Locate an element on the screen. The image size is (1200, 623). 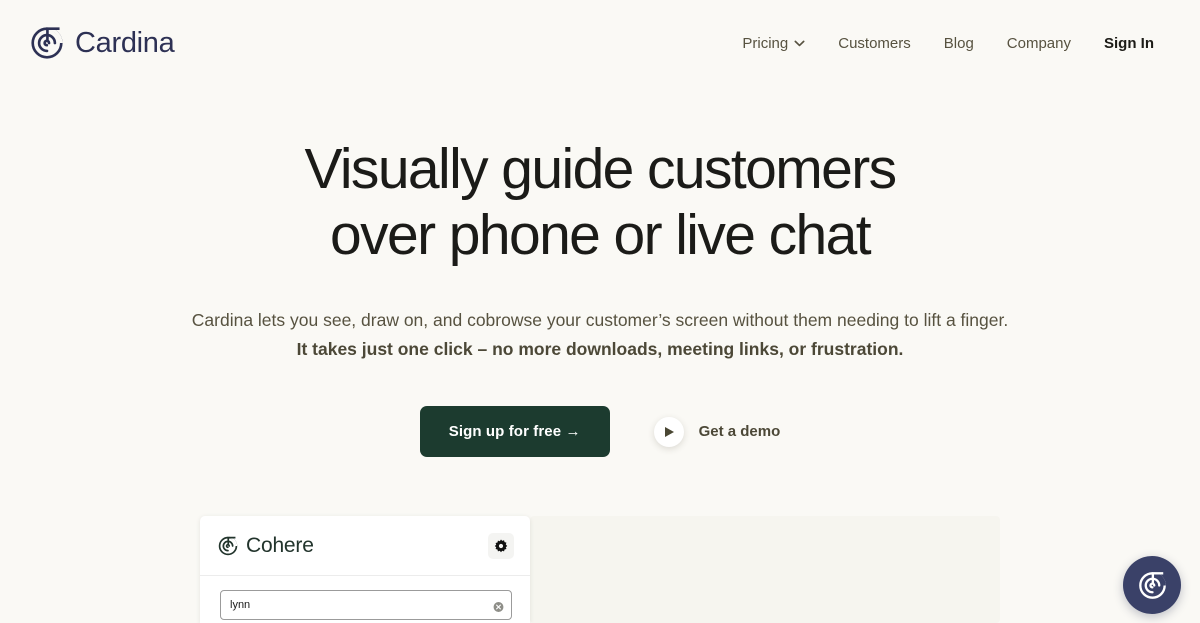
mockup-app-body is located at coordinates (365, 598).